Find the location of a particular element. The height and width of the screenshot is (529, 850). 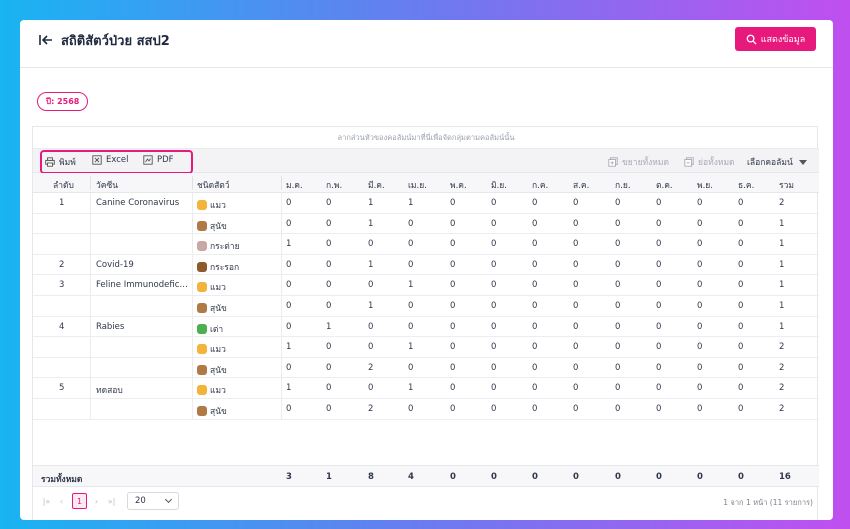

cell-vaccine: Canine Coronavirus is located at coordinates (138, 203).